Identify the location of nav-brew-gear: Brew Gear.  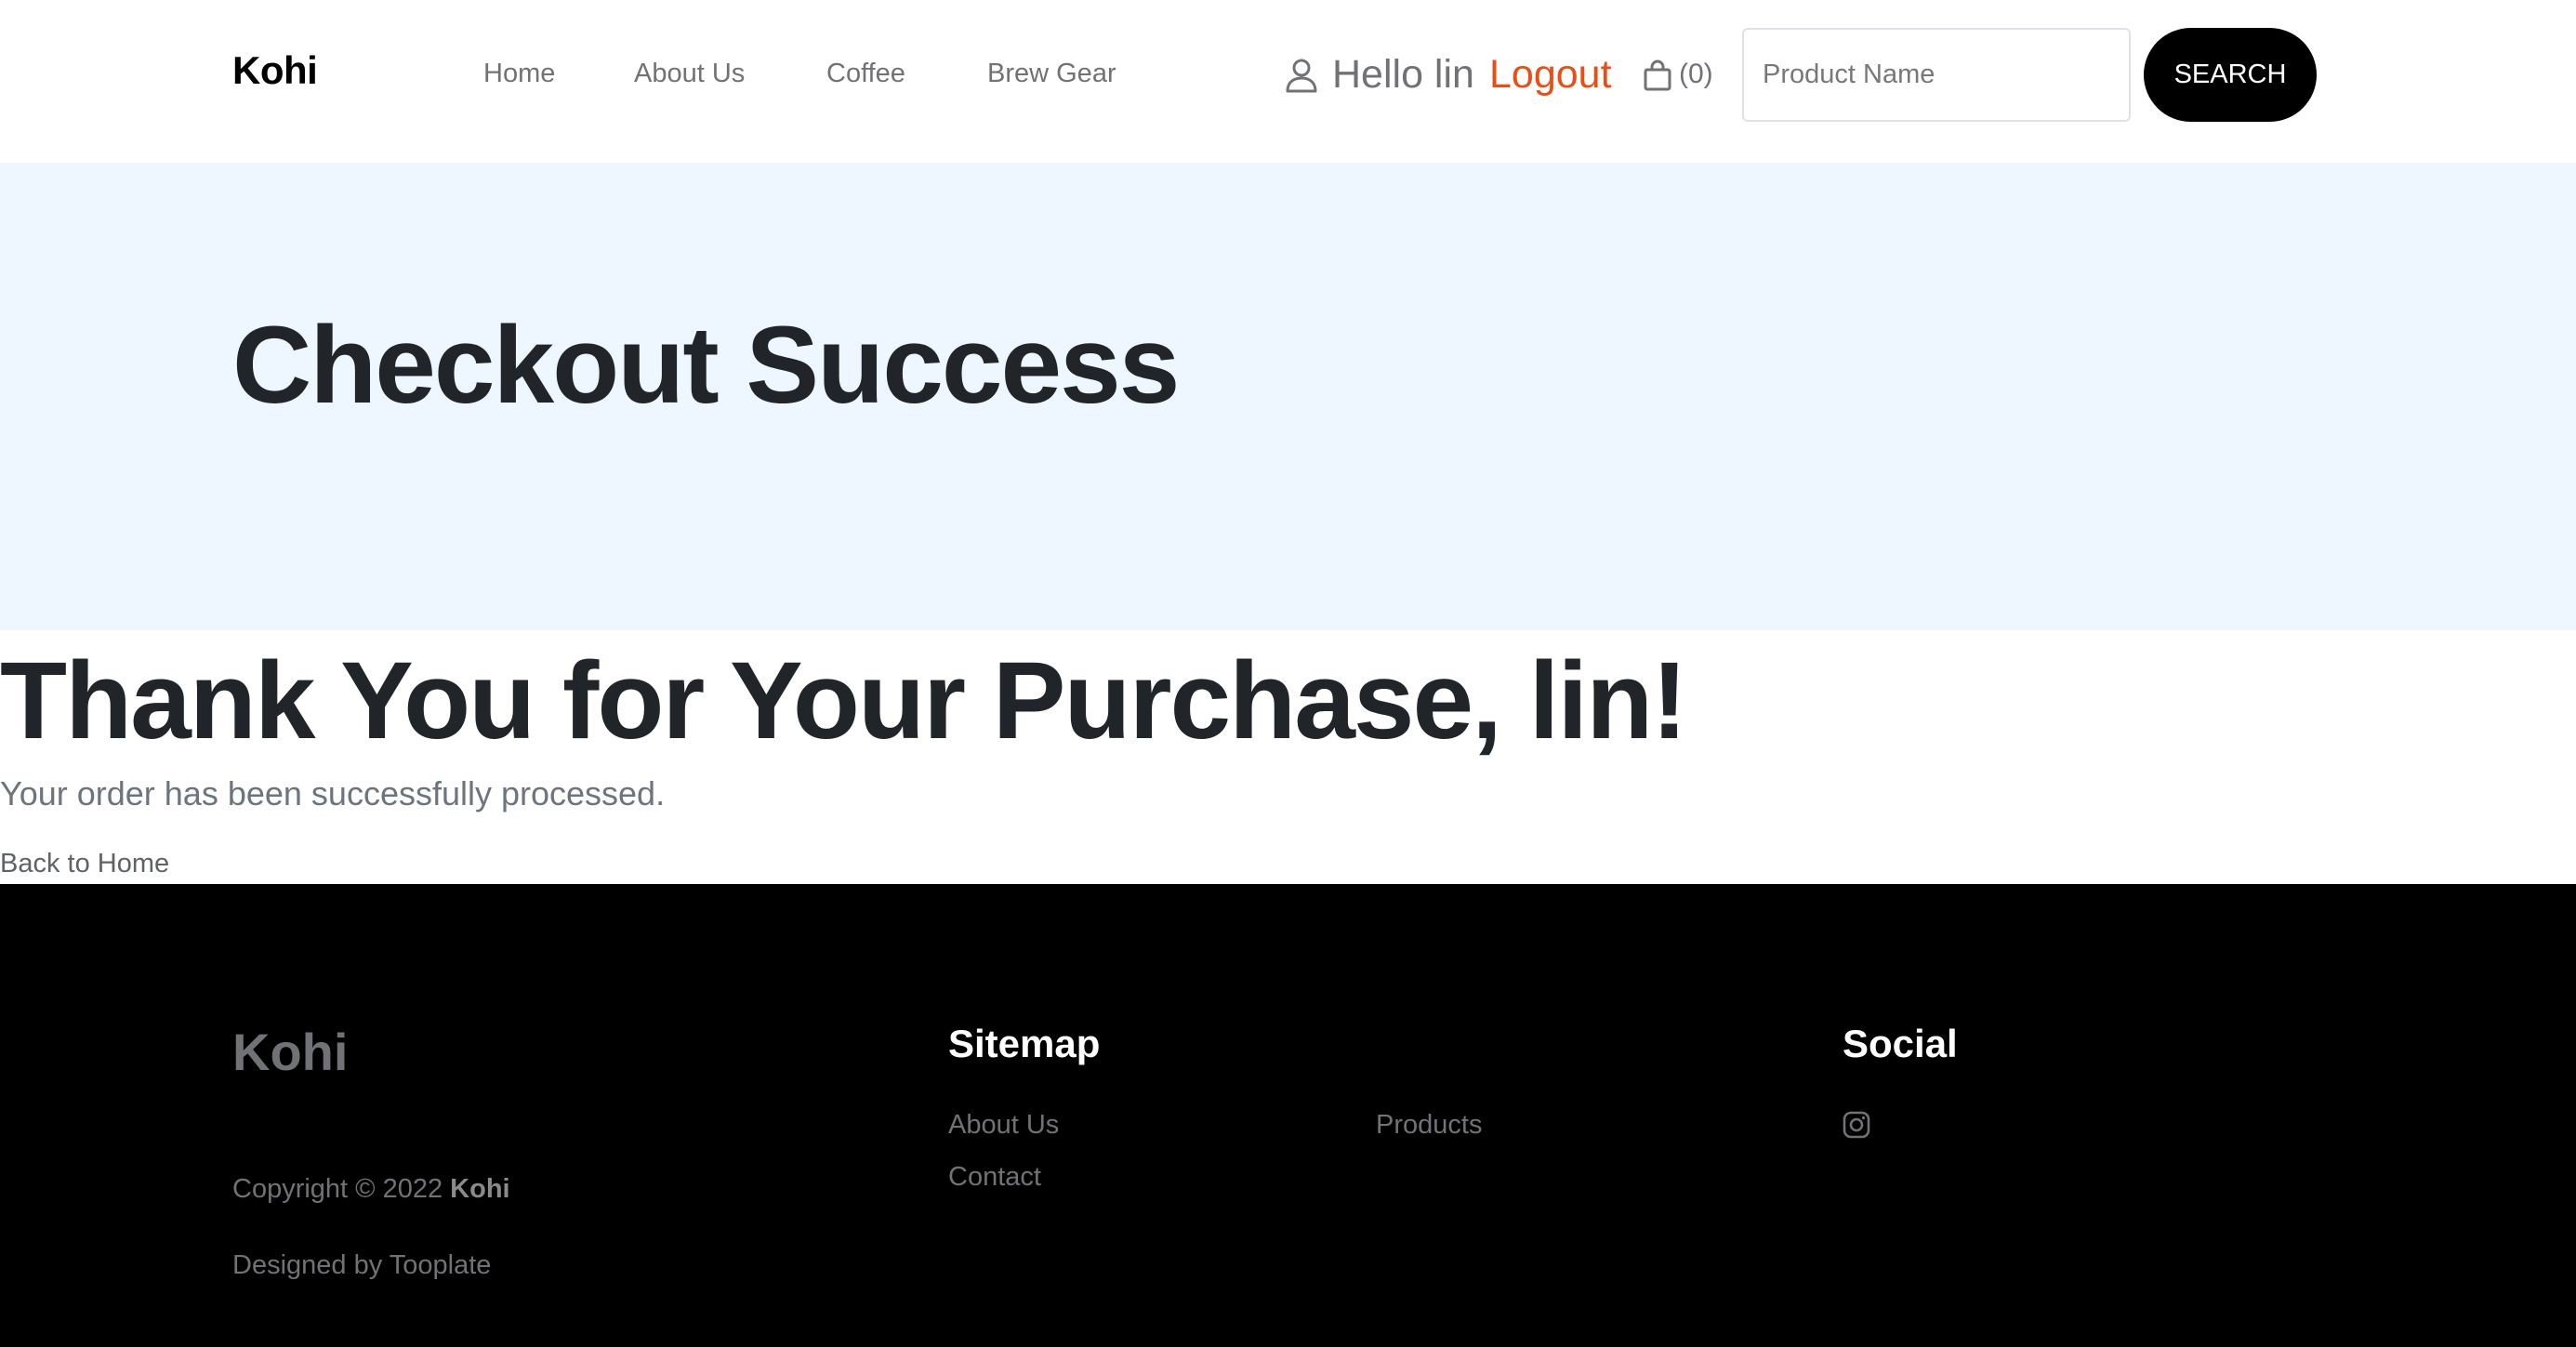
(1051, 74).